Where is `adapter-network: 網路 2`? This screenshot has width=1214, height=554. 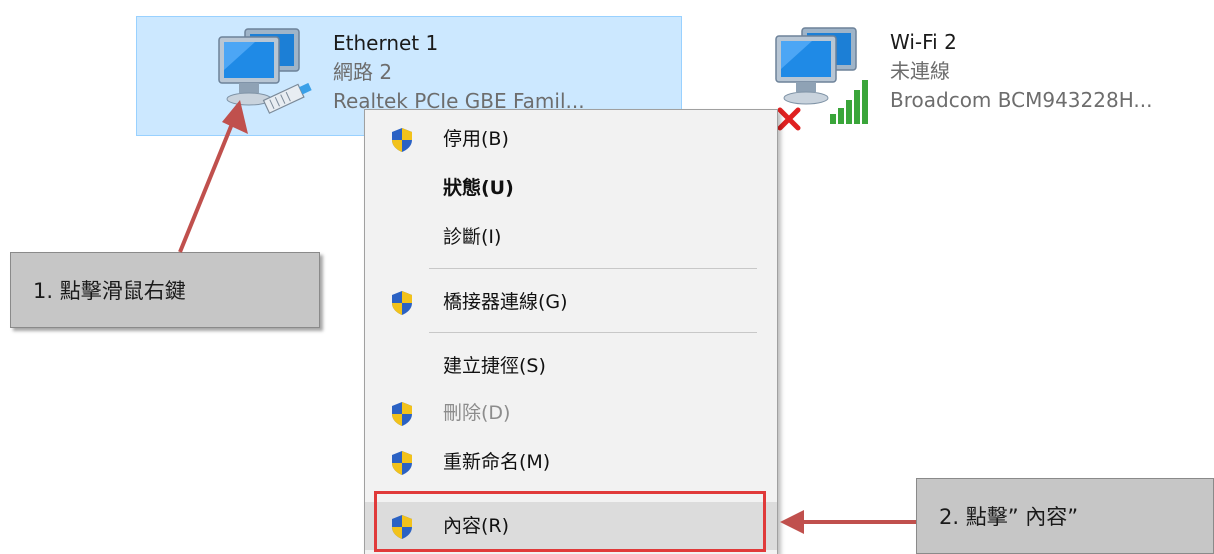 adapter-network: 網路 2 is located at coordinates (363, 72).